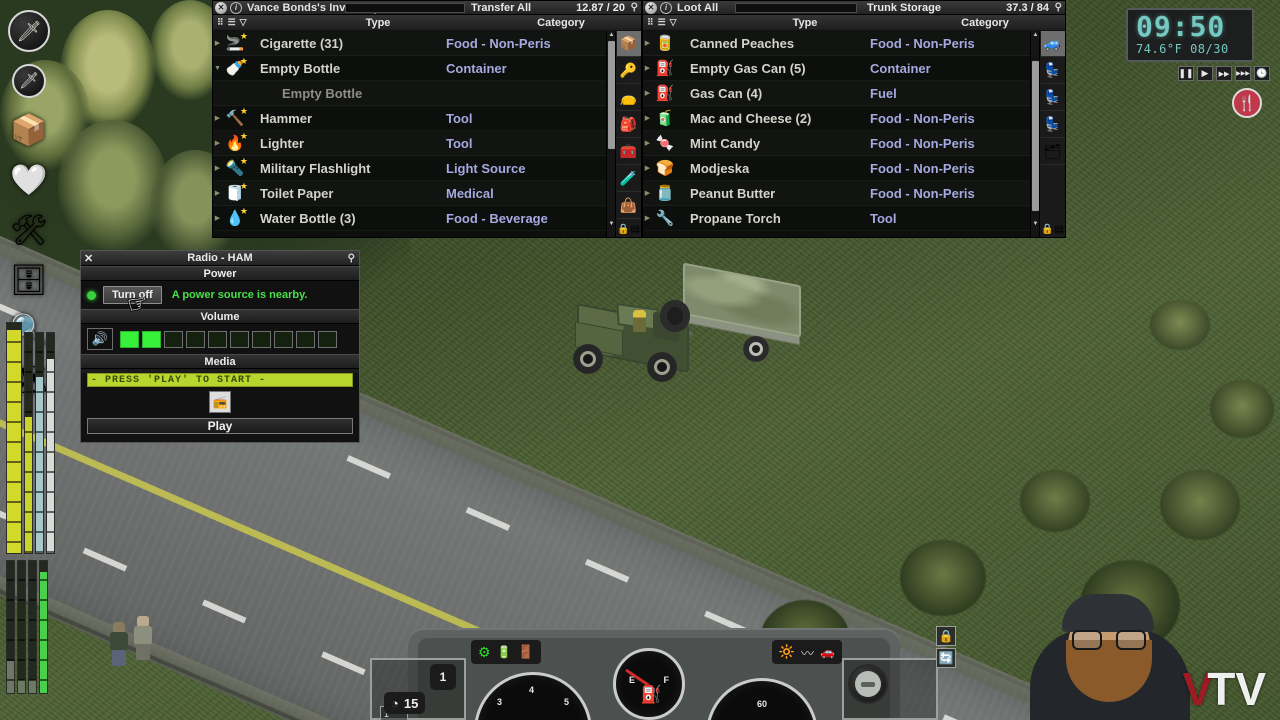  I want to click on trunk-inventory-titlebar: ✕ i Loot All Trunk Storage 37.3 / 84 ⚲, so click(854, 8).